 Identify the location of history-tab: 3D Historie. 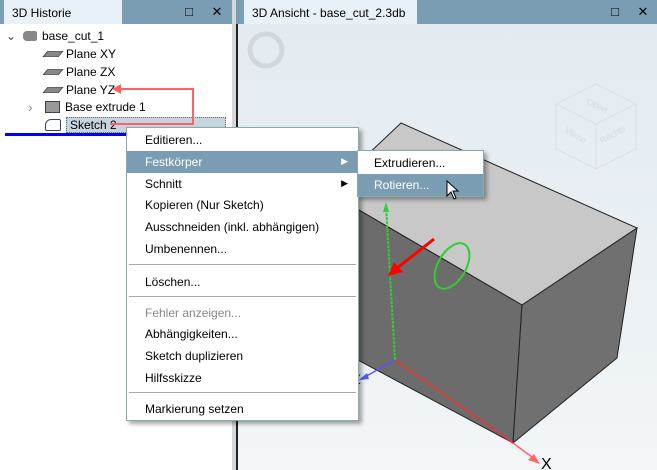
(63, 12).